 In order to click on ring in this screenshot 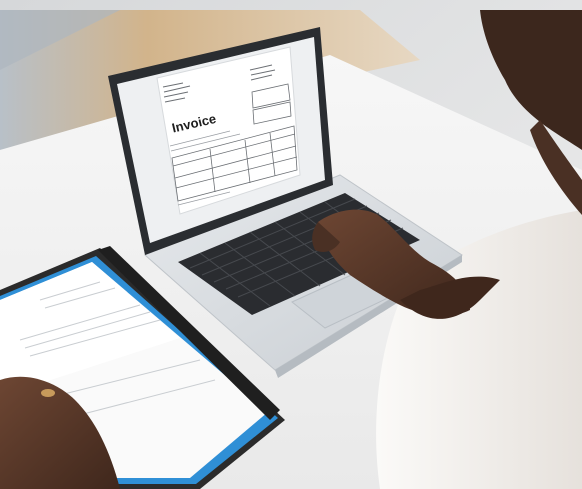, I will do `click(48, 393)`.